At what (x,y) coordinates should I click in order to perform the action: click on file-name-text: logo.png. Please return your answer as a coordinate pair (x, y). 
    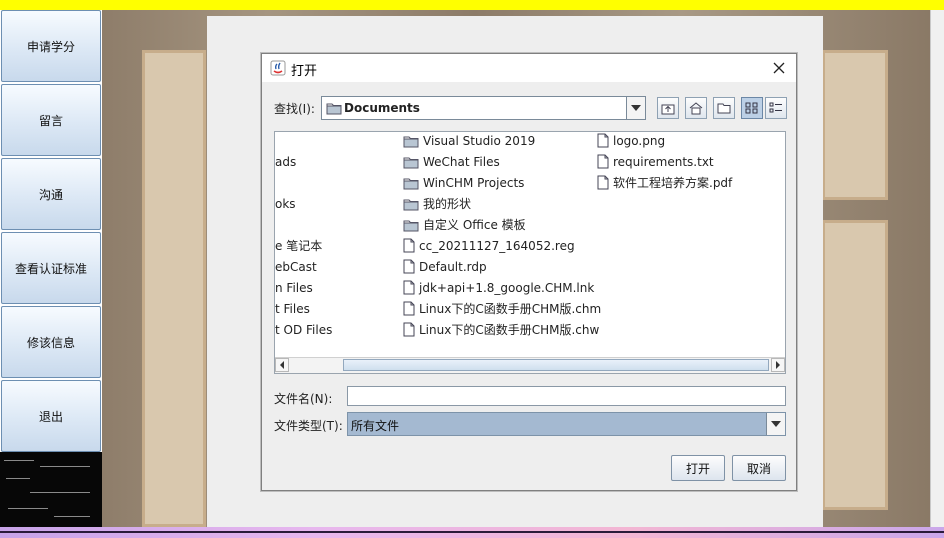
    Looking at the image, I should click on (639, 141).